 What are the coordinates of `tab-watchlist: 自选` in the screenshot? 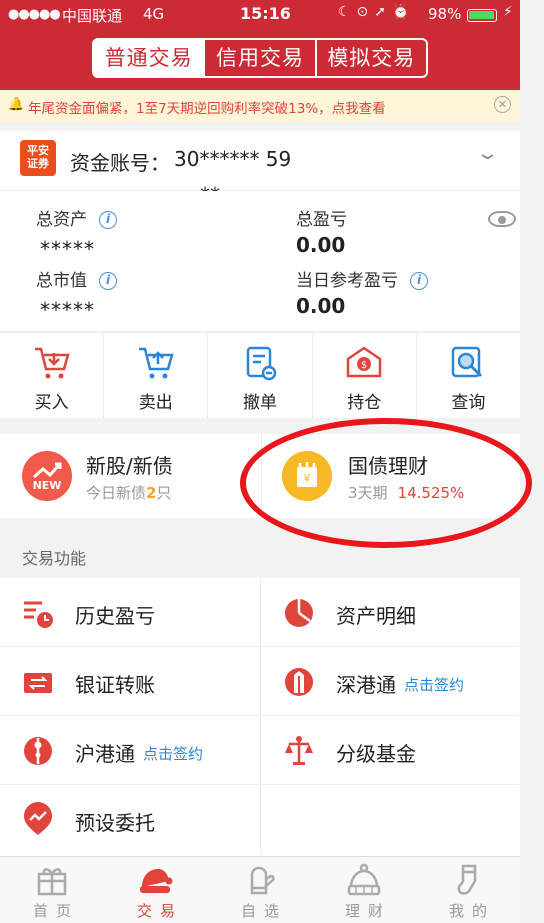 It's located at (260, 890).